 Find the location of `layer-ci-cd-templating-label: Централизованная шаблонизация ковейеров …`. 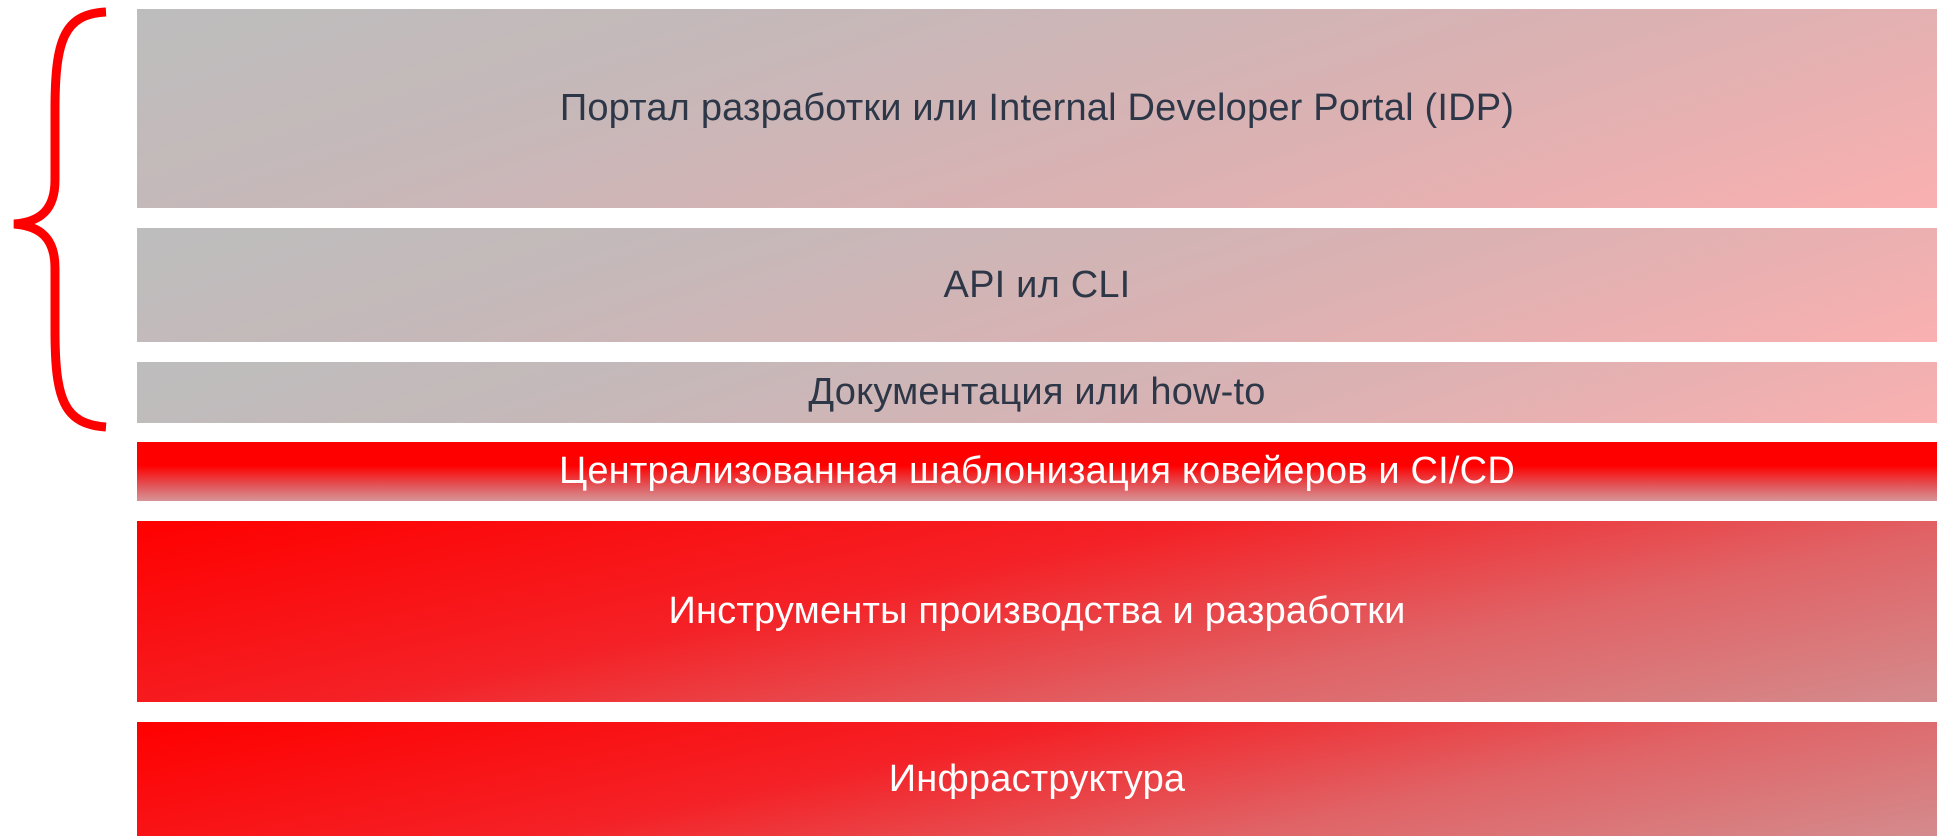

layer-ci-cd-templating-label: Централизованная шаблонизация ковейеров … is located at coordinates (1037, 471).